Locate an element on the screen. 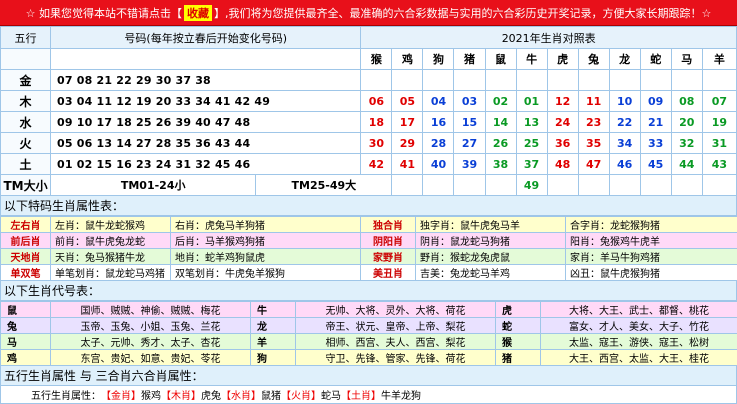 This screenshot has height=404, width=737. zodiac-number: 03 is located at coordinates (469, 101).